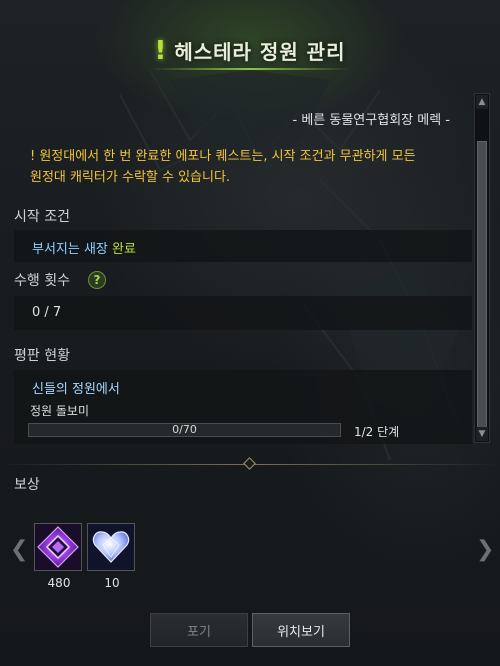 The image size is (500, 666). What do you see at coordinates (76, 389) in the screenshot?
I see `reputation-faction: 신들의 정원에서` at bounding box center [76, 389].